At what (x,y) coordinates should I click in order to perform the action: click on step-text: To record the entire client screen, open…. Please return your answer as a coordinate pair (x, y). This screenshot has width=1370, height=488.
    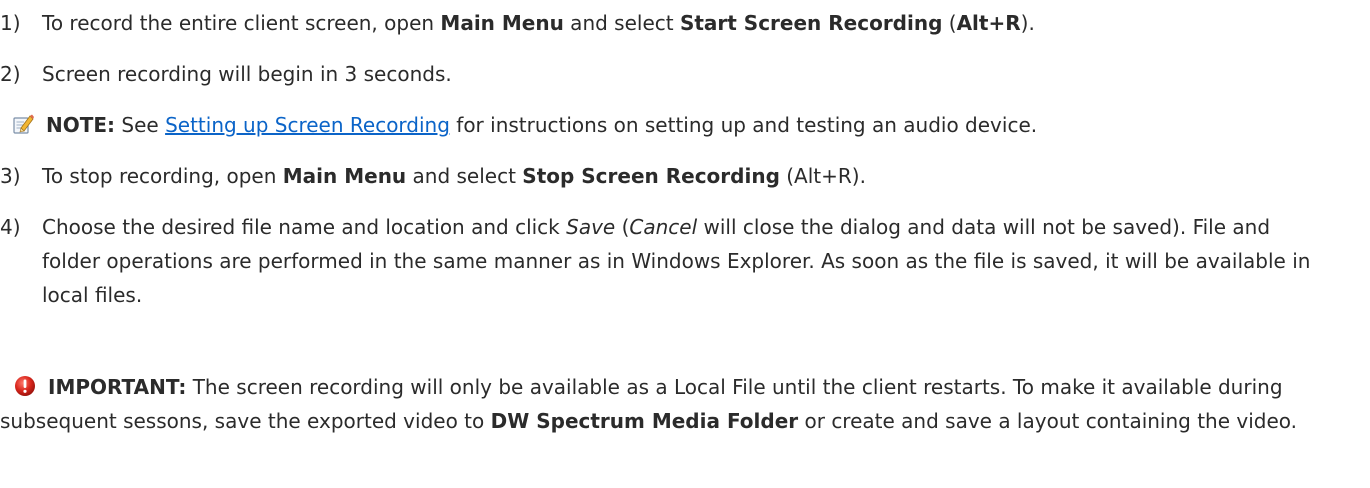
    Looking at the image, I should click on (701, 23).